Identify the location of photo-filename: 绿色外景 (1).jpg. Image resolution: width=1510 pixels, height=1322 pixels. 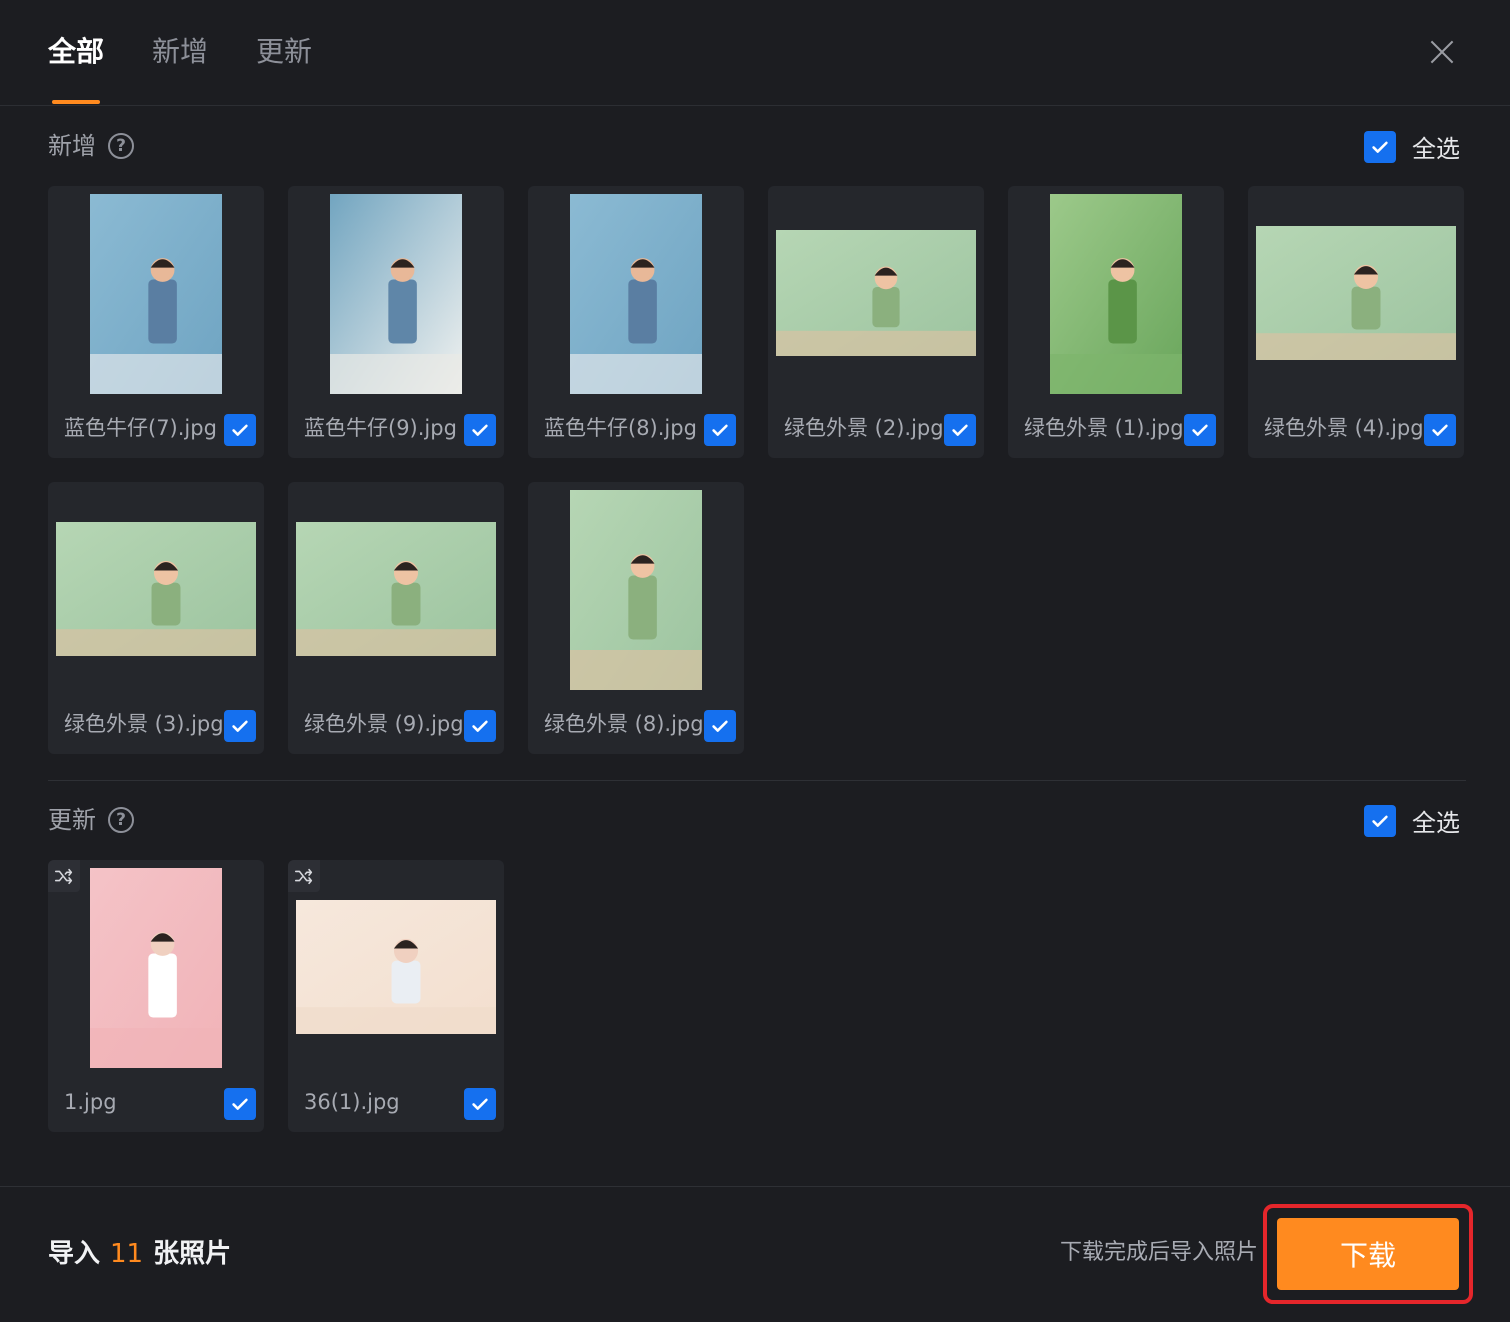
(1104, 428).